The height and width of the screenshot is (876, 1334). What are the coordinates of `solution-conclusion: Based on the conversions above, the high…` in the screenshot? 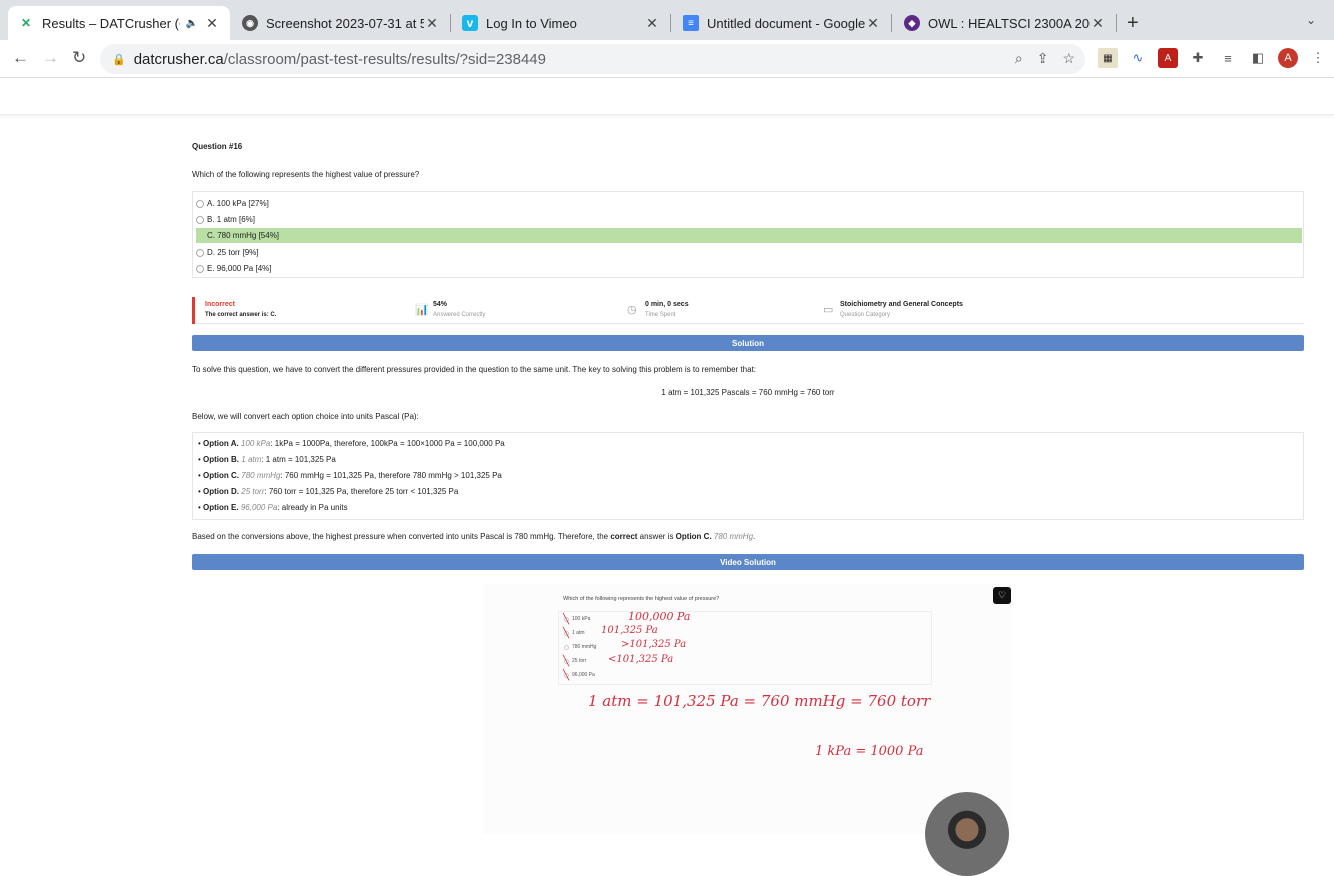 It's located at (474, 536).